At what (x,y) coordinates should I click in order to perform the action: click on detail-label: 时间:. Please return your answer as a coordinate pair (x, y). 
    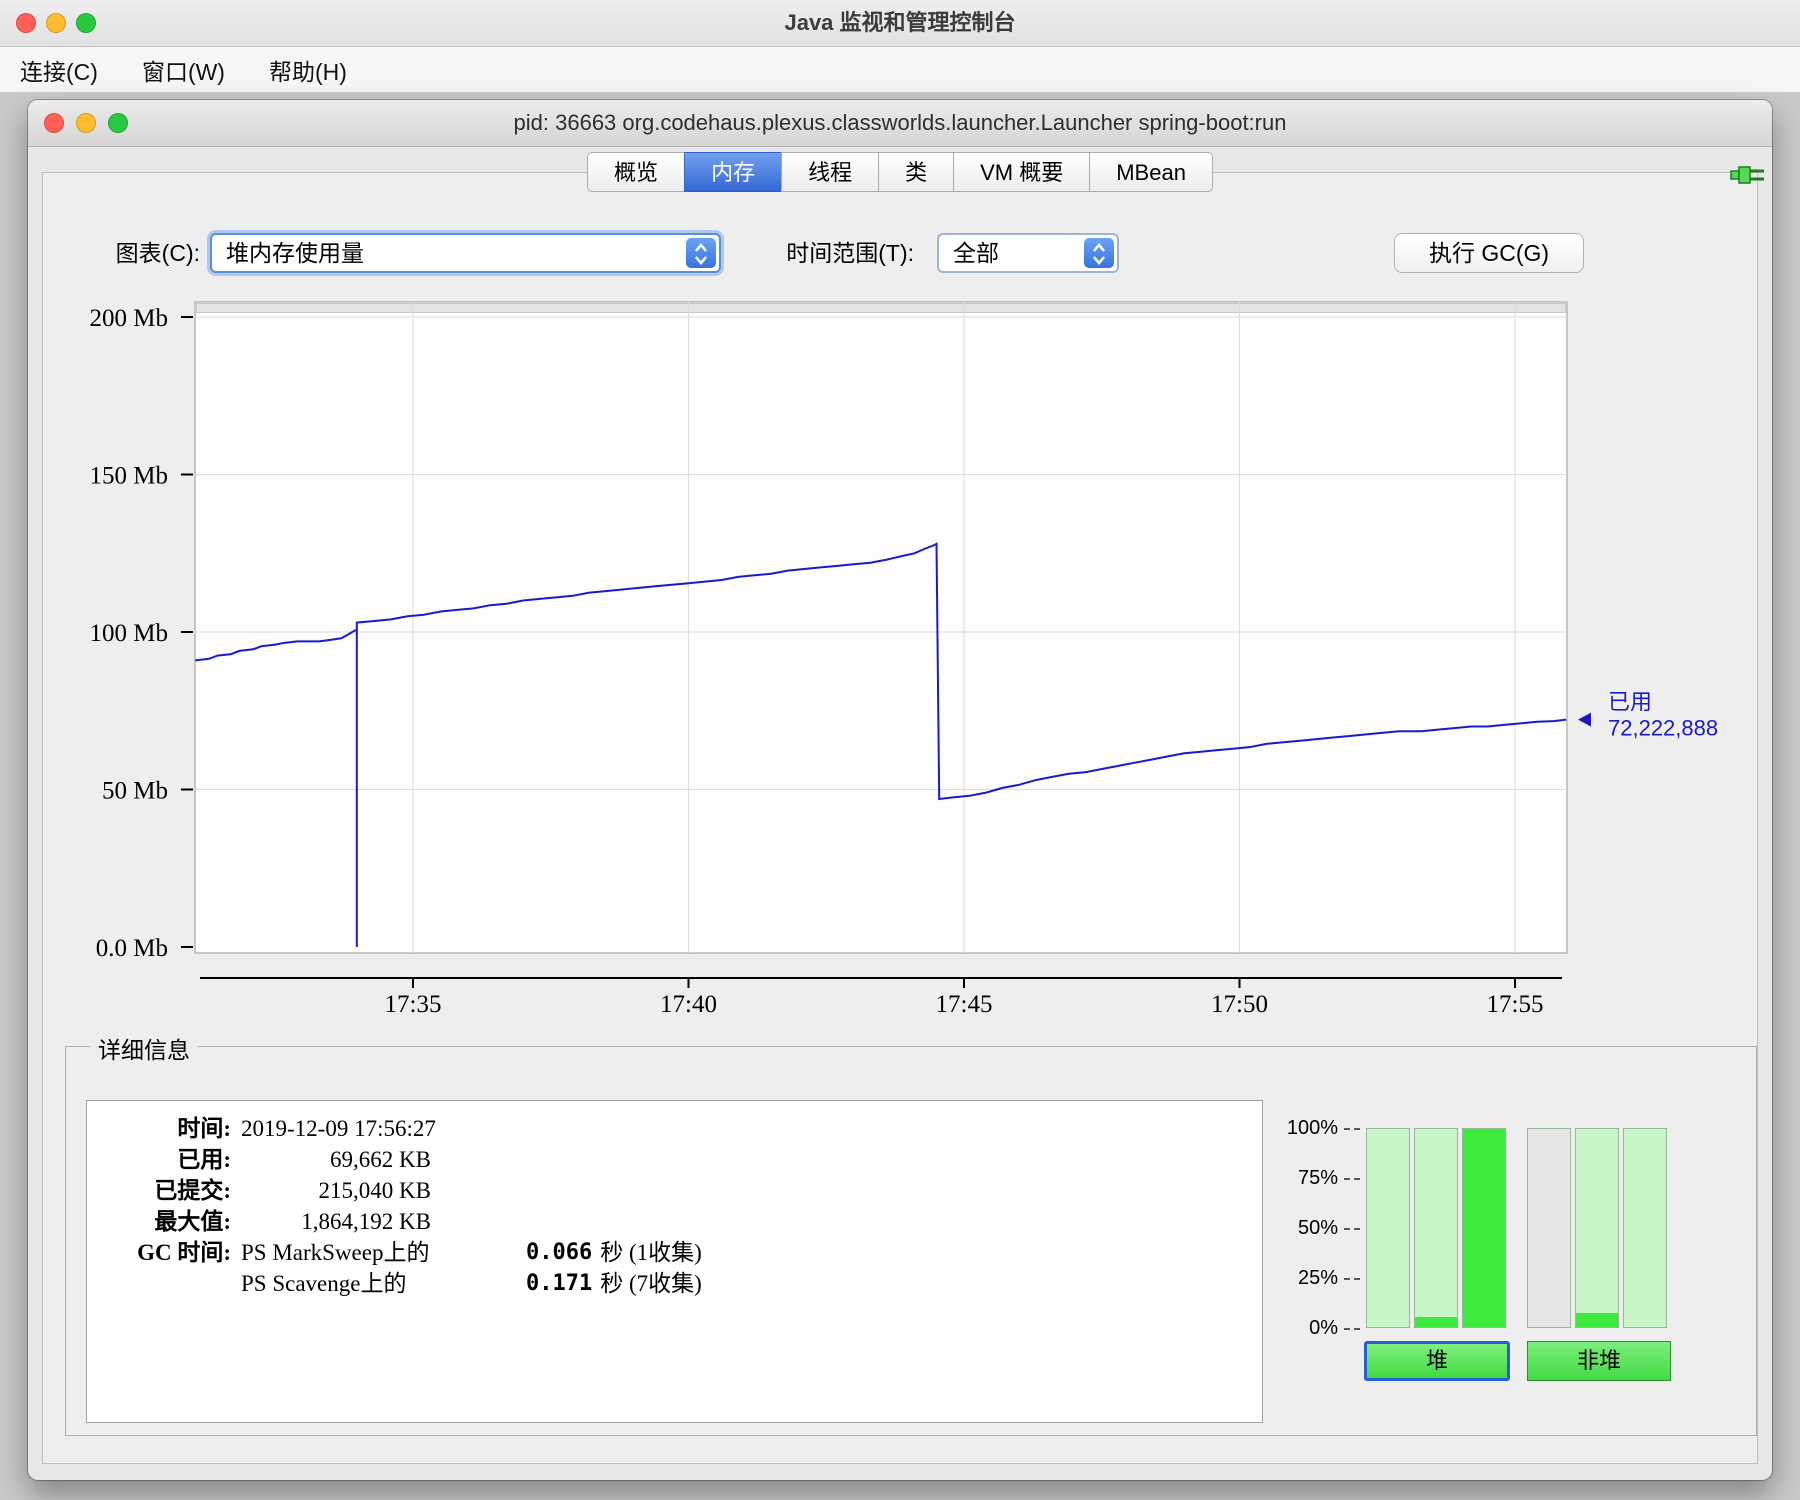
    Looking at the image, I should click on (204, 1128).